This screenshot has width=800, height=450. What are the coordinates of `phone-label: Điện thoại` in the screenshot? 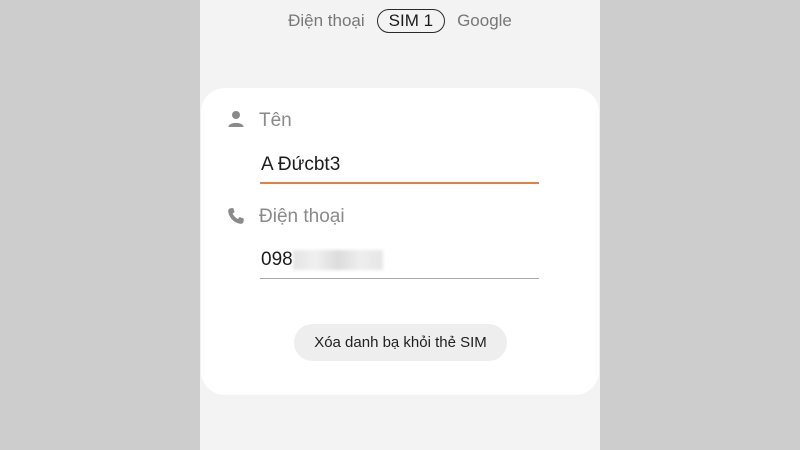 It's located at (302, 216).